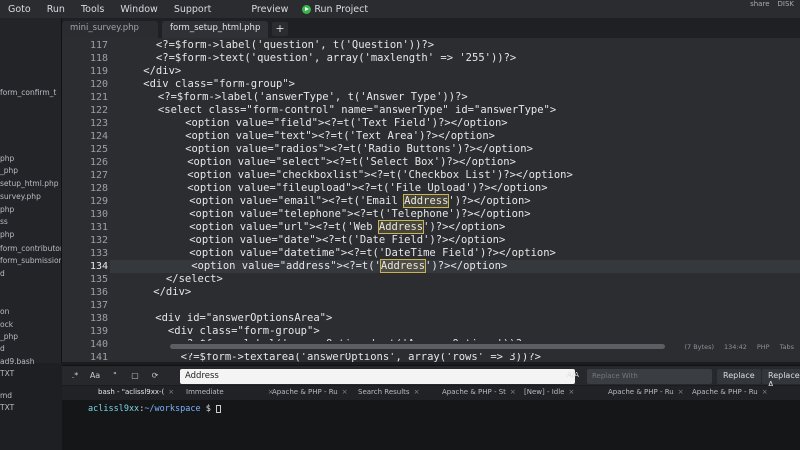 The height and width of the screenshot is (450, 800). I want to click on tab-label: form_setup_html.php, so click(215, 28).